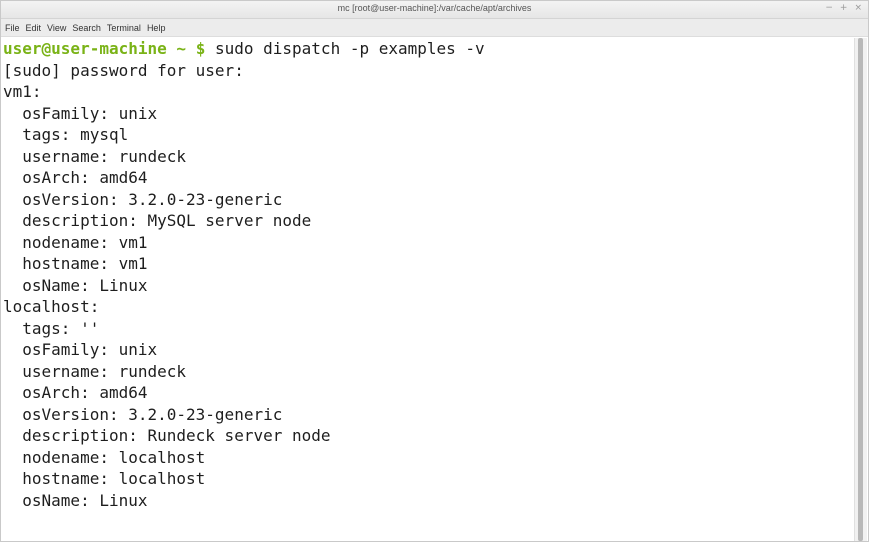 This screenshot has height=542, width=869. Describe the element at coordinates (75, 242) in the screenshot. I see `output-line: nodename: vm1` at that location.